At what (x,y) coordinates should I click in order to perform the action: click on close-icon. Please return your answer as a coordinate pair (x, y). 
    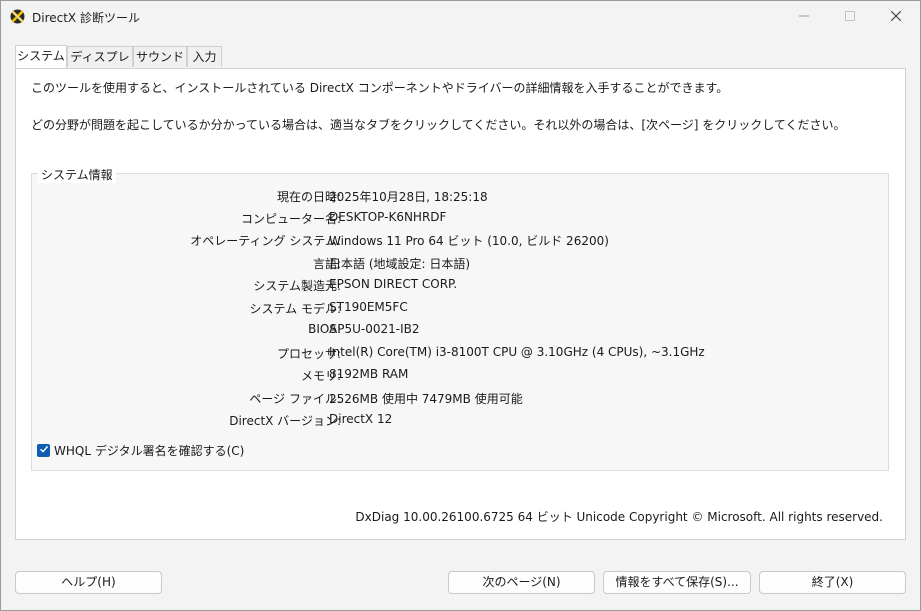
    Looking at the image, I should click on (896, 17).